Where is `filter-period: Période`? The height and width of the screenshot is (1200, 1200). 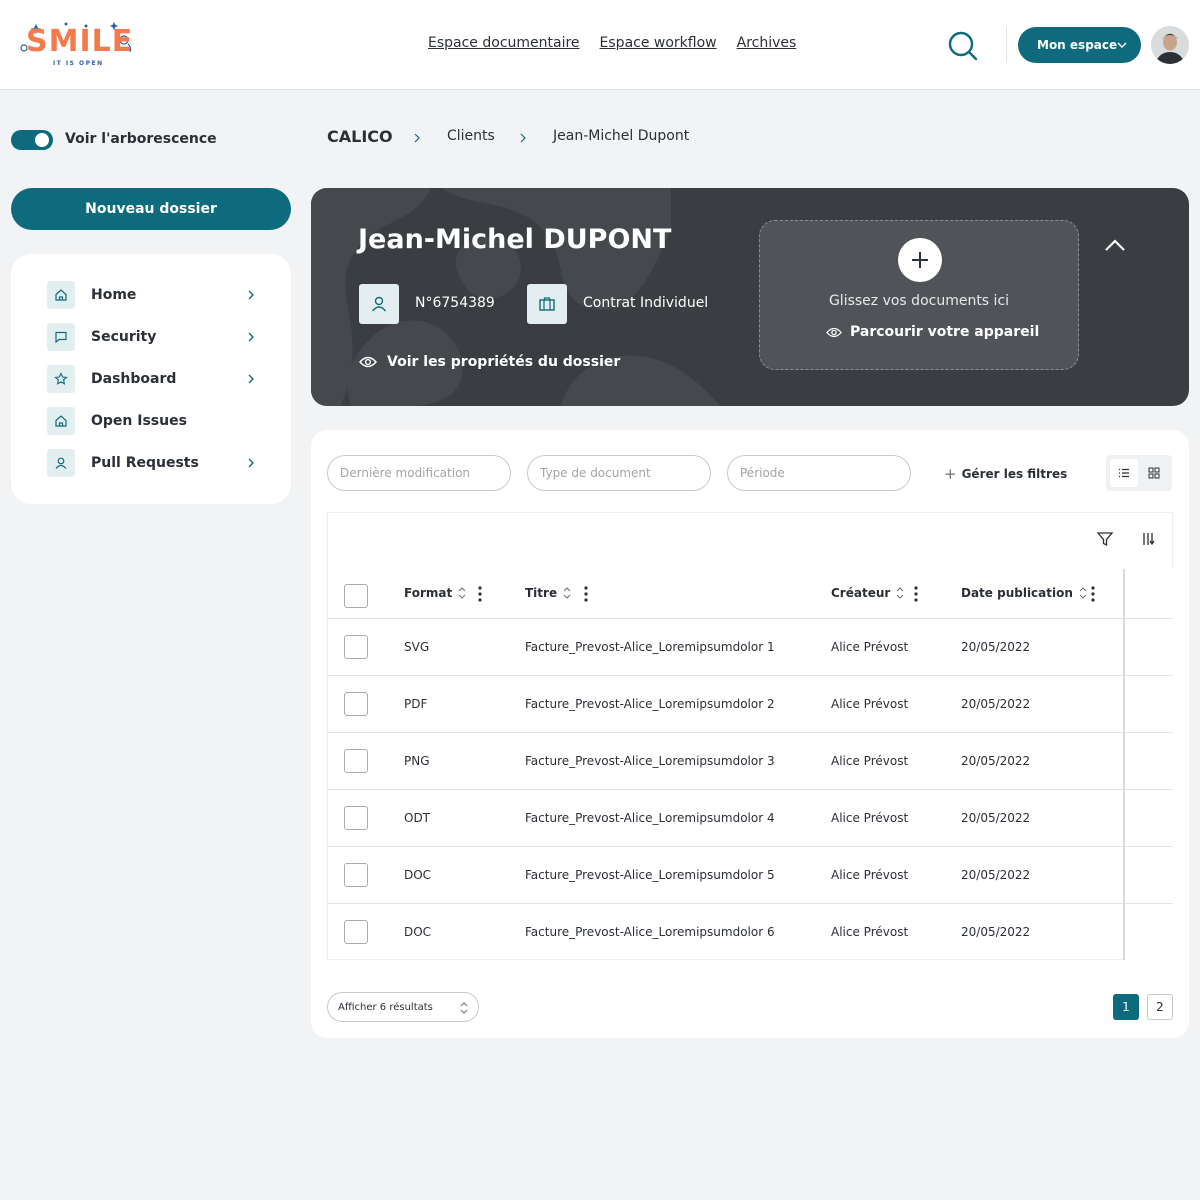 filter-period: Période is located at coordinates (819, 473).